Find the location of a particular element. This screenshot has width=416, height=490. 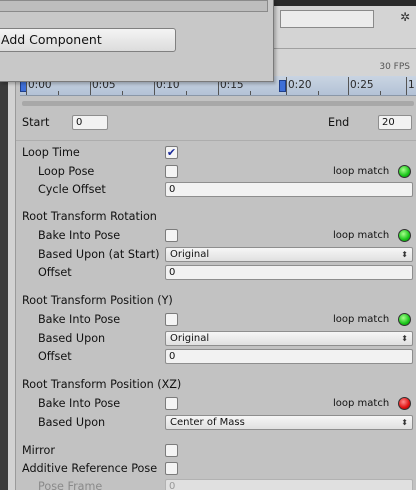

rotation-offset-label: Offset is located at coordinates (55, 272).